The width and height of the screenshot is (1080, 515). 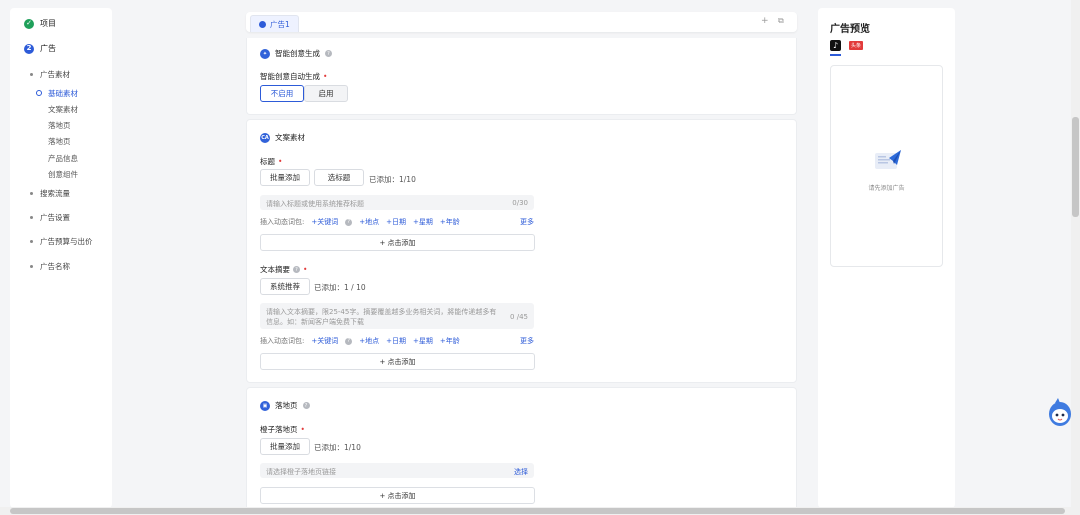 I want to click on landing-page-icon: ▣, so click(x=265, y=405).